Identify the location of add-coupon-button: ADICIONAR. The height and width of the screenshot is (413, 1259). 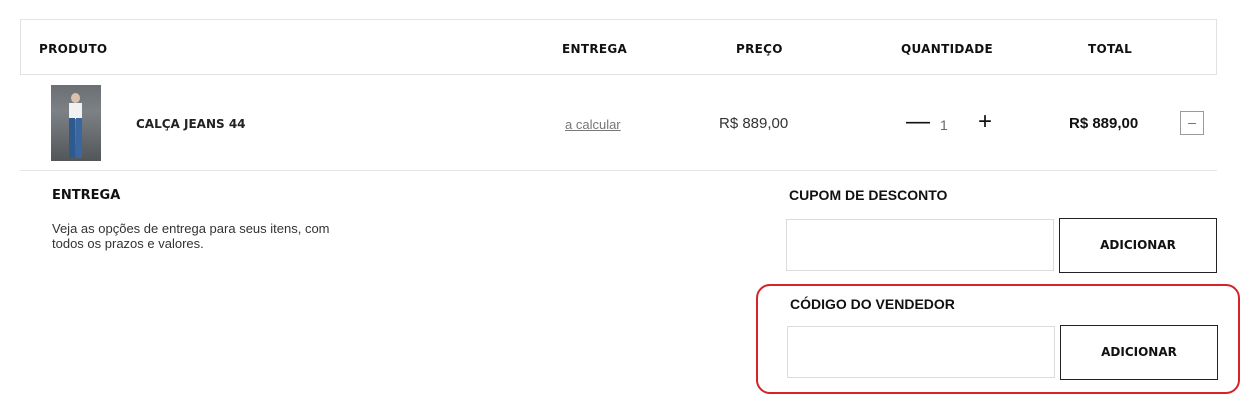
(1138, 245).